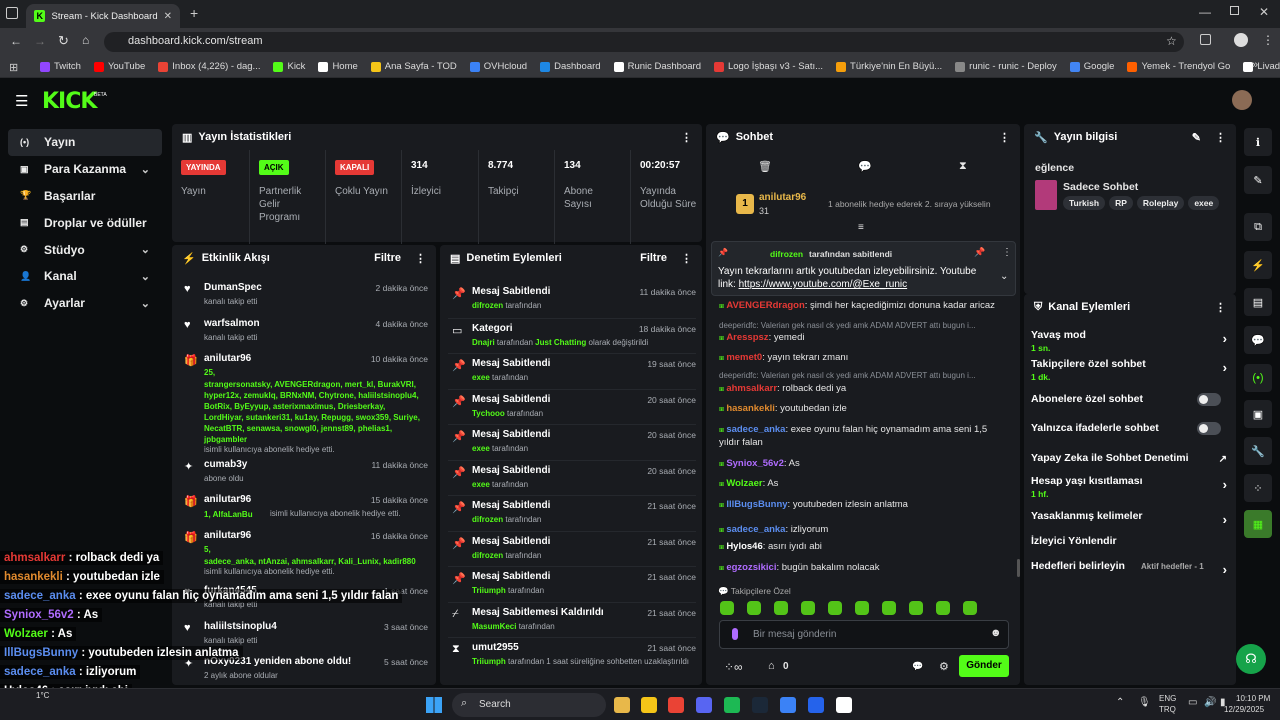 The width and height of the screenshot is (1280, 720). I want to click on bookmark-item: runic - runic - Deploy, so click(1006, 66).